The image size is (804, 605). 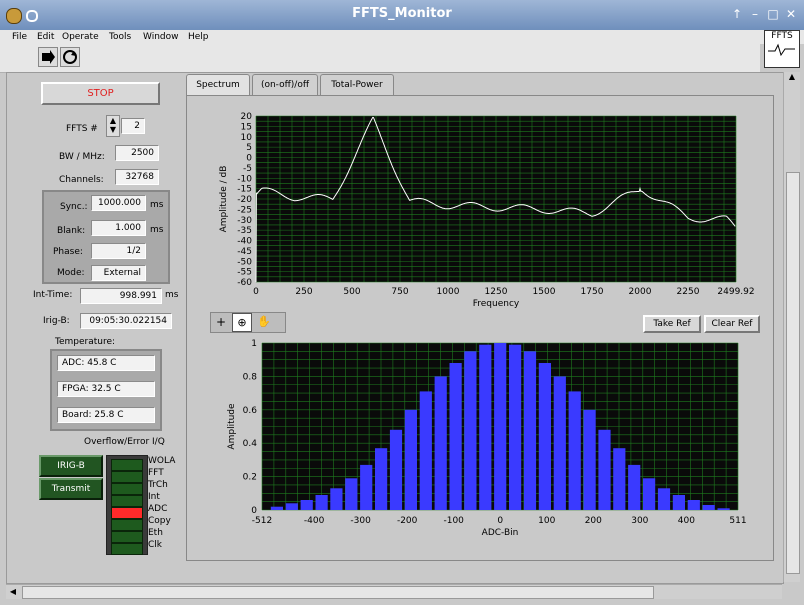 What do you see at coordinates (357, 84) in the screenshot?
I see `tab-total-power: Total-Power` at bounding box center [357, 84].